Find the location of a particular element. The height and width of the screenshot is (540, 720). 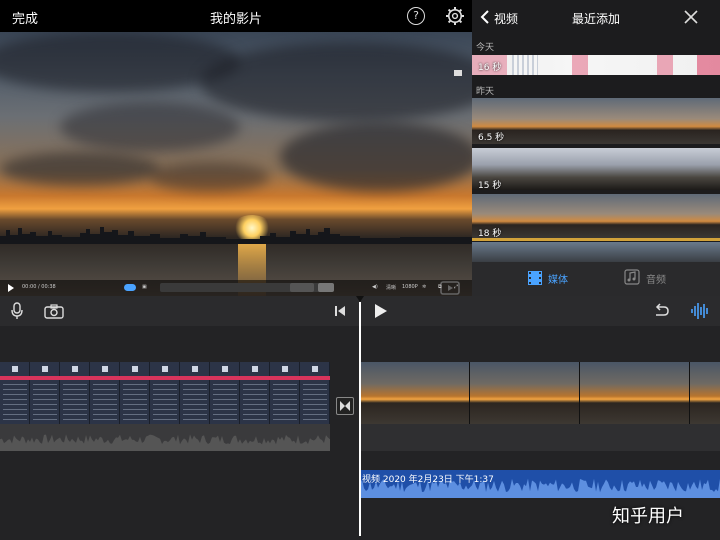

settings-icon: ✲ is located at coordinates (424, 287).